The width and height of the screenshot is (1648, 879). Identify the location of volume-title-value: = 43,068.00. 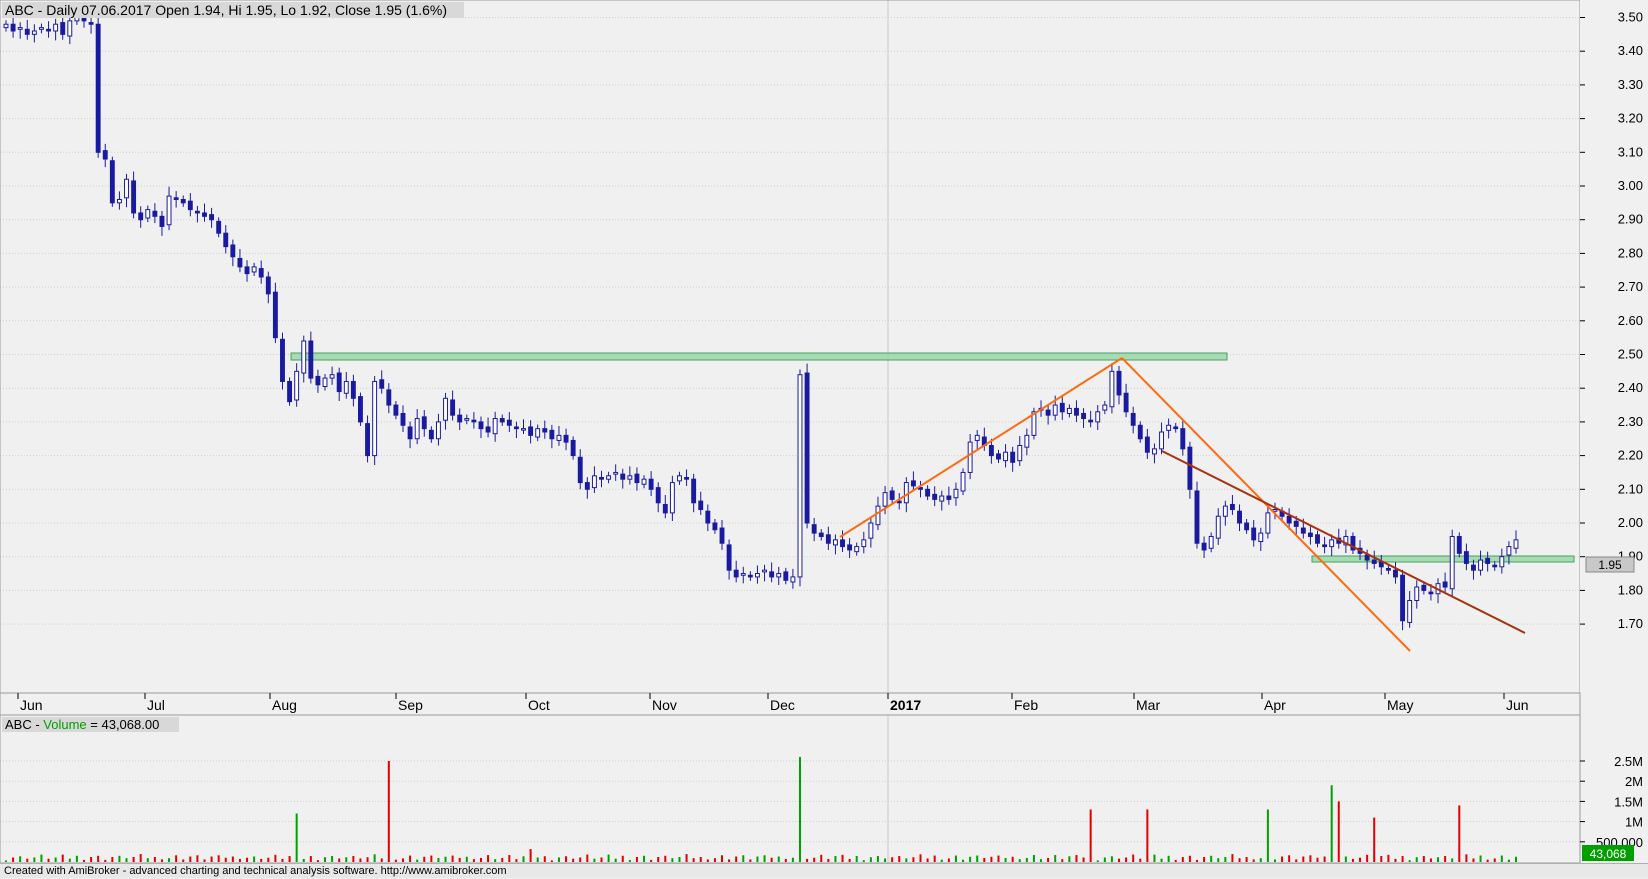
(123, 724).